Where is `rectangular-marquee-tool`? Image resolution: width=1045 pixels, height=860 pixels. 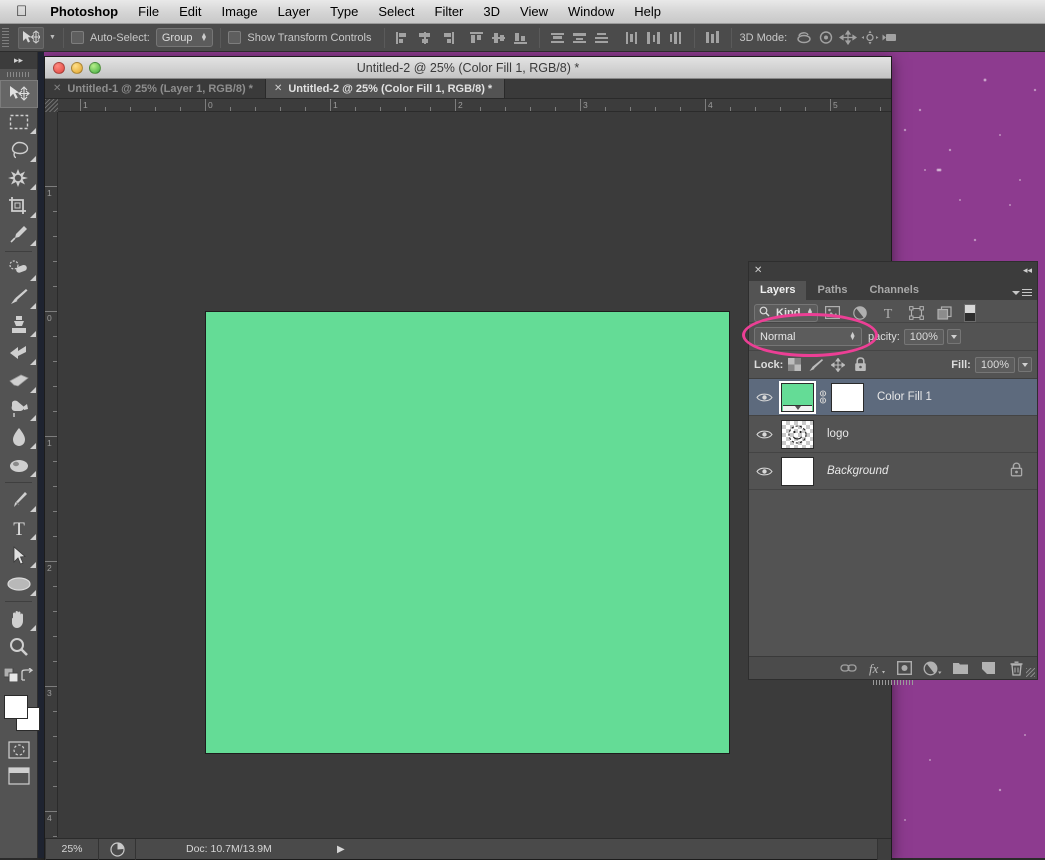
rectangular-marquee-tool is located at coordinates (19, 122).